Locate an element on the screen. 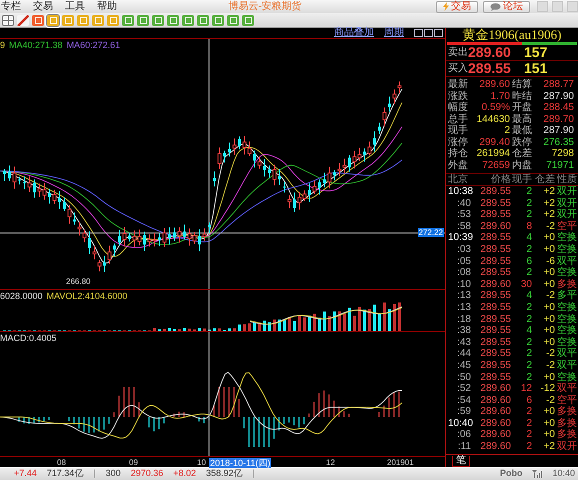  close-icon is located at coordinates (572, 6).